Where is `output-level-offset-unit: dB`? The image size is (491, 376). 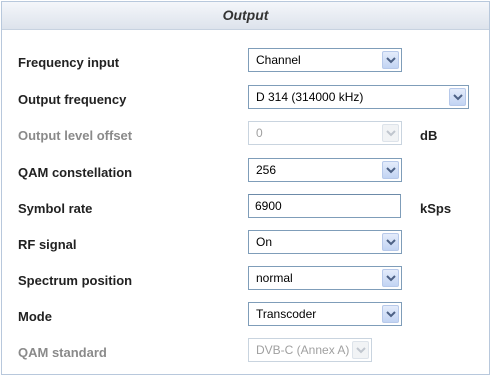
output-level-offset-unit: dB is located at coordinates (429, 135).